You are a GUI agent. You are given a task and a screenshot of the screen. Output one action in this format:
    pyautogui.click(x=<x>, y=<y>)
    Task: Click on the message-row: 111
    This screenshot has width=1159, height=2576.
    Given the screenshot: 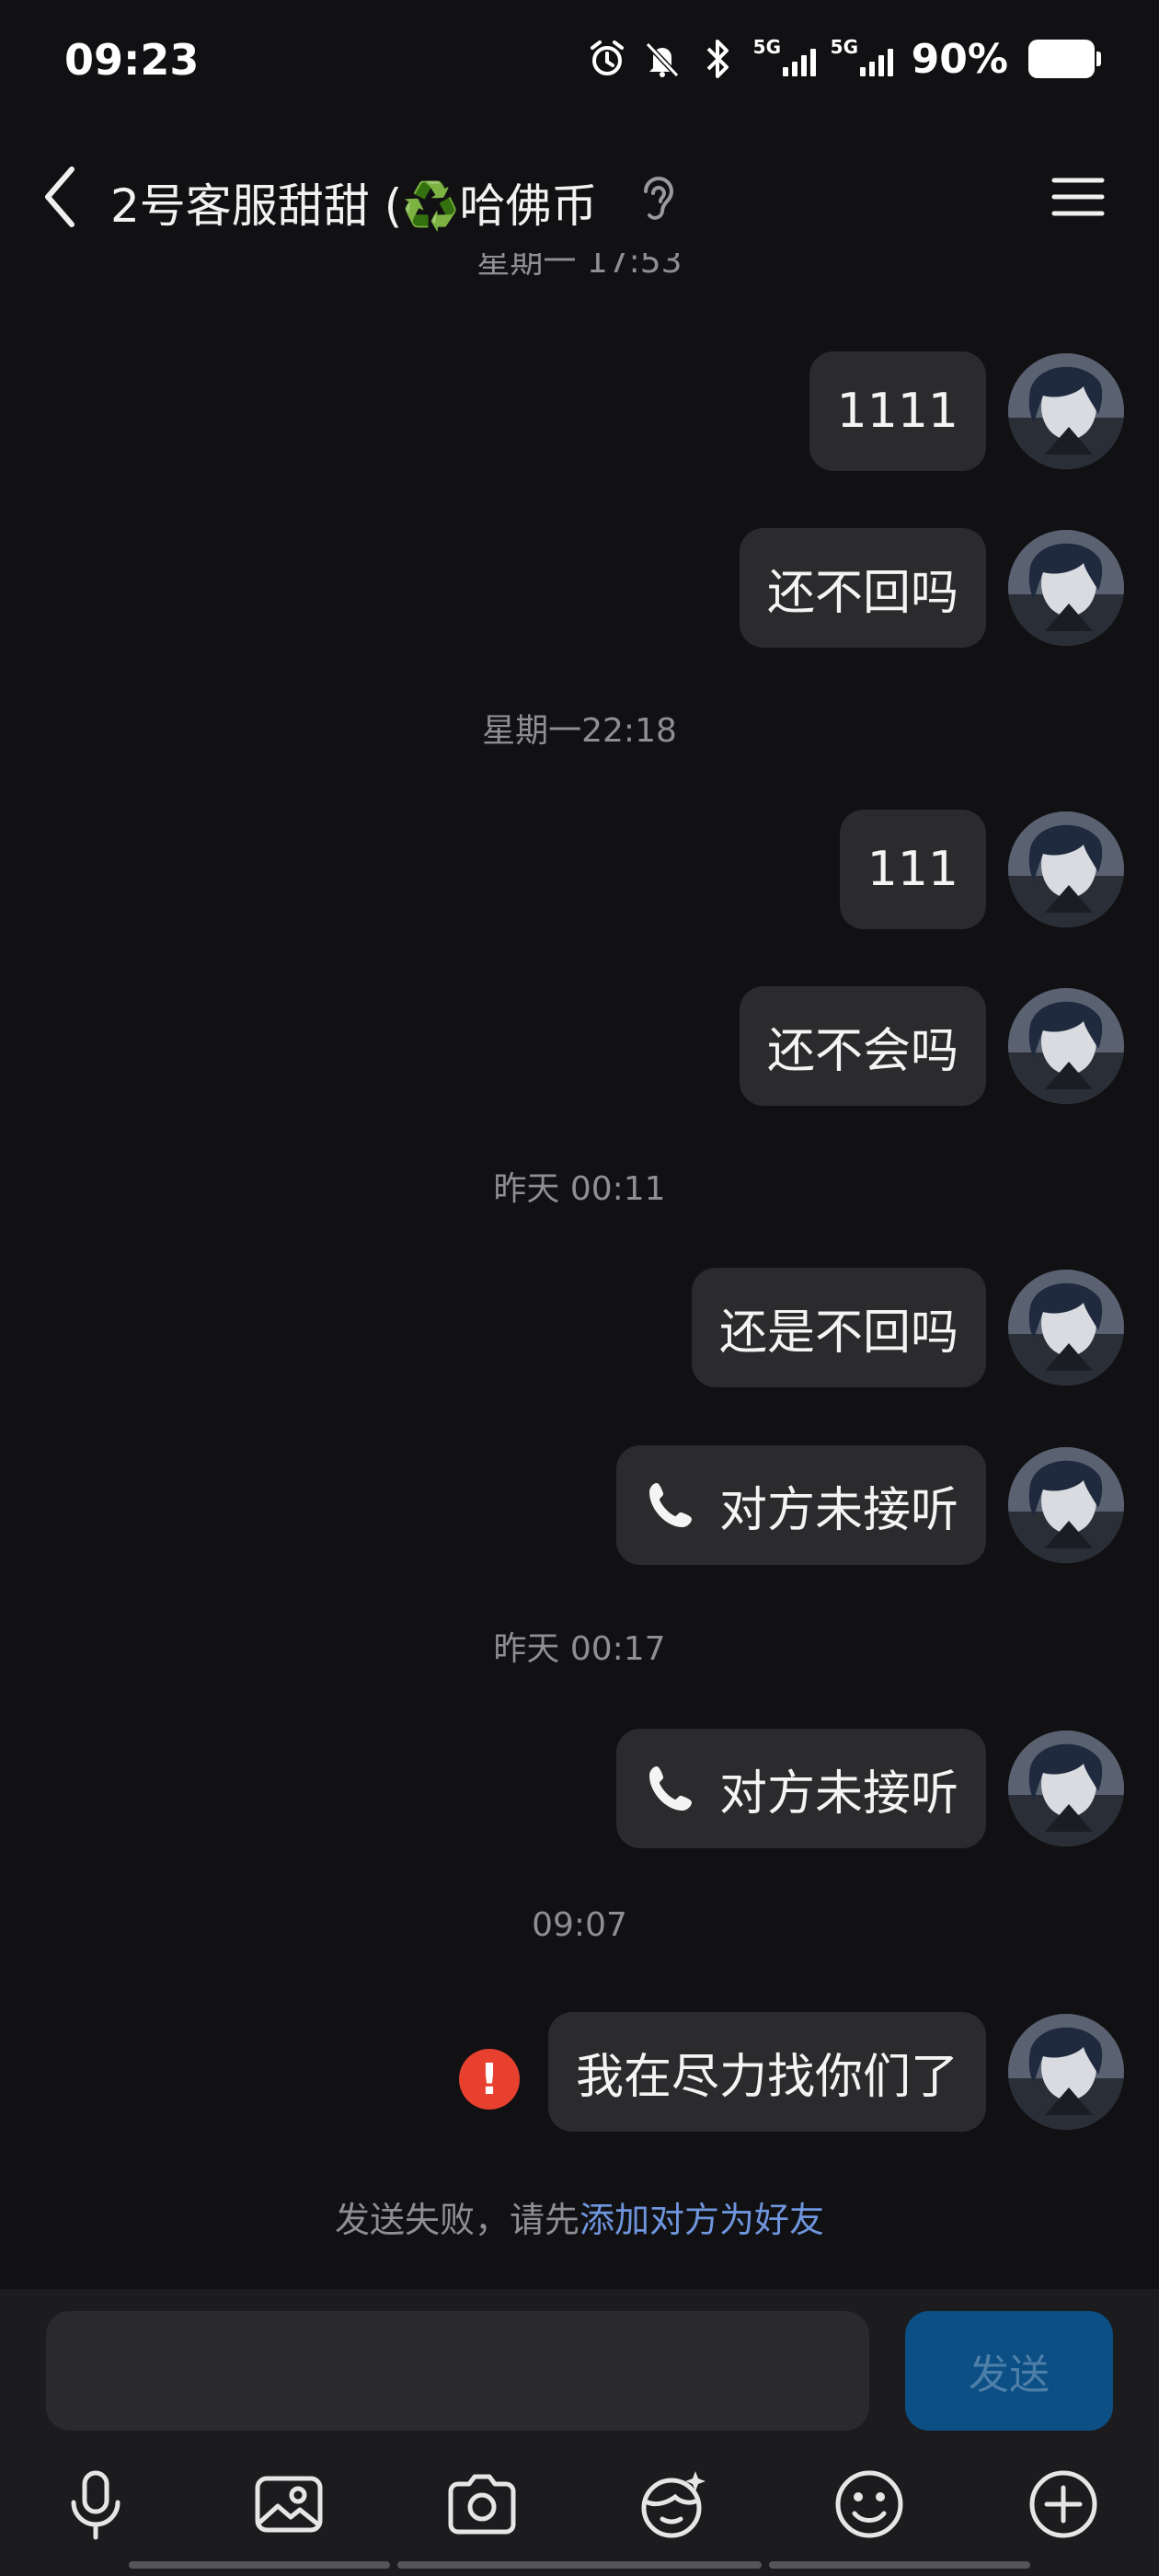 What is the action you would take?
    pyautogui.click(x=579, y=869)
    